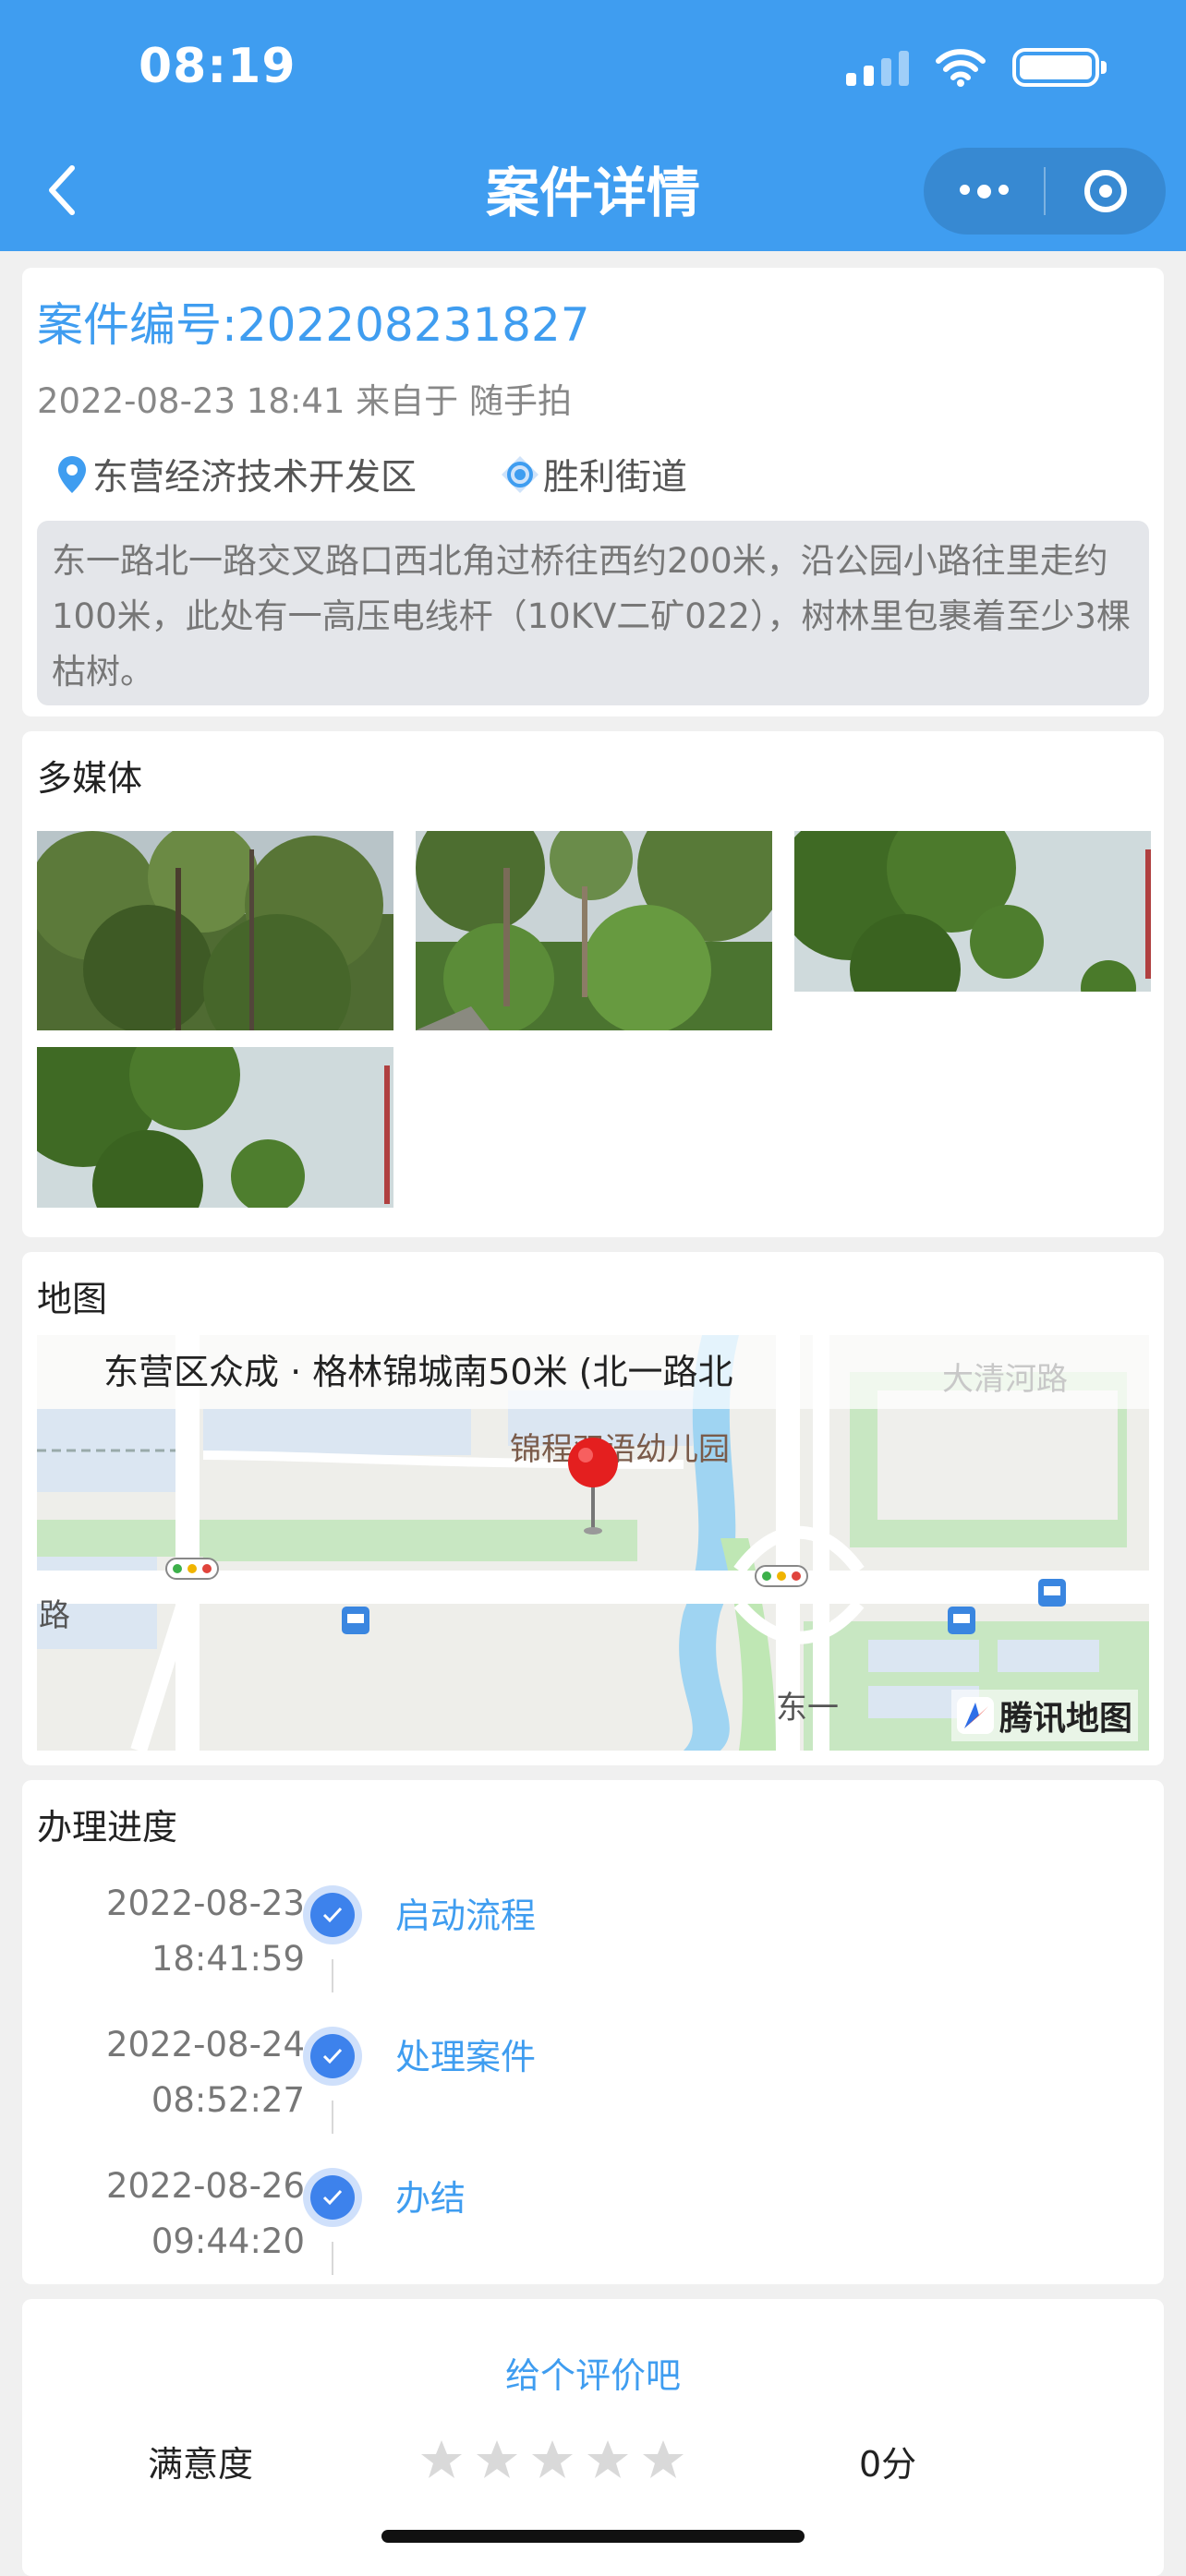  I want to click on timeline-date: 2022-08-23, so click(205, 1903).